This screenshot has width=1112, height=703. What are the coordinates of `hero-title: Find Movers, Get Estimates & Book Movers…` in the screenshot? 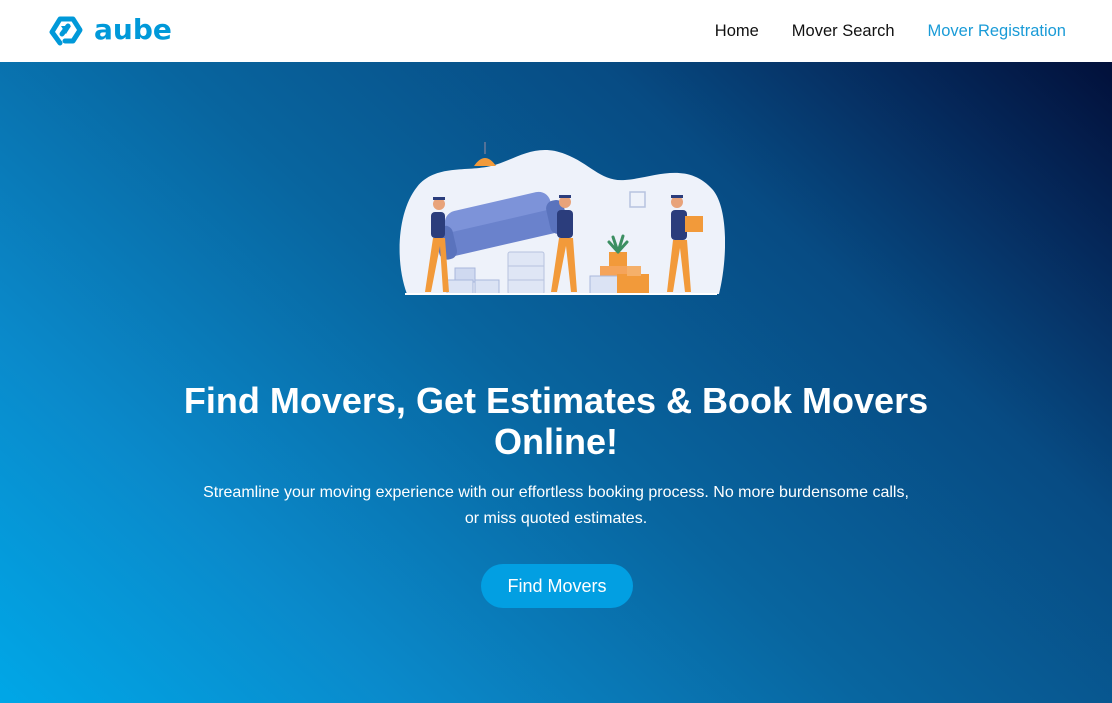 It's located at (556, 421).